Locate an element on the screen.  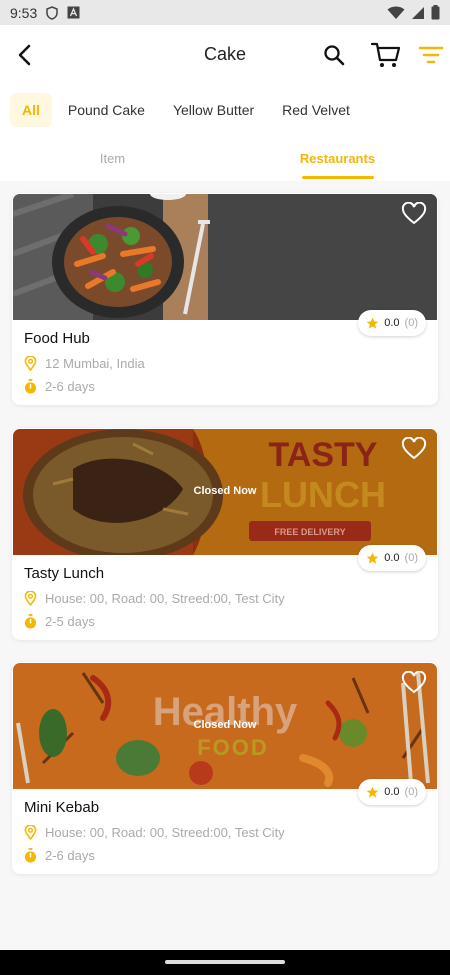
restaurant-address: 12 Mumbai, India is located at coordinates (84, 363).